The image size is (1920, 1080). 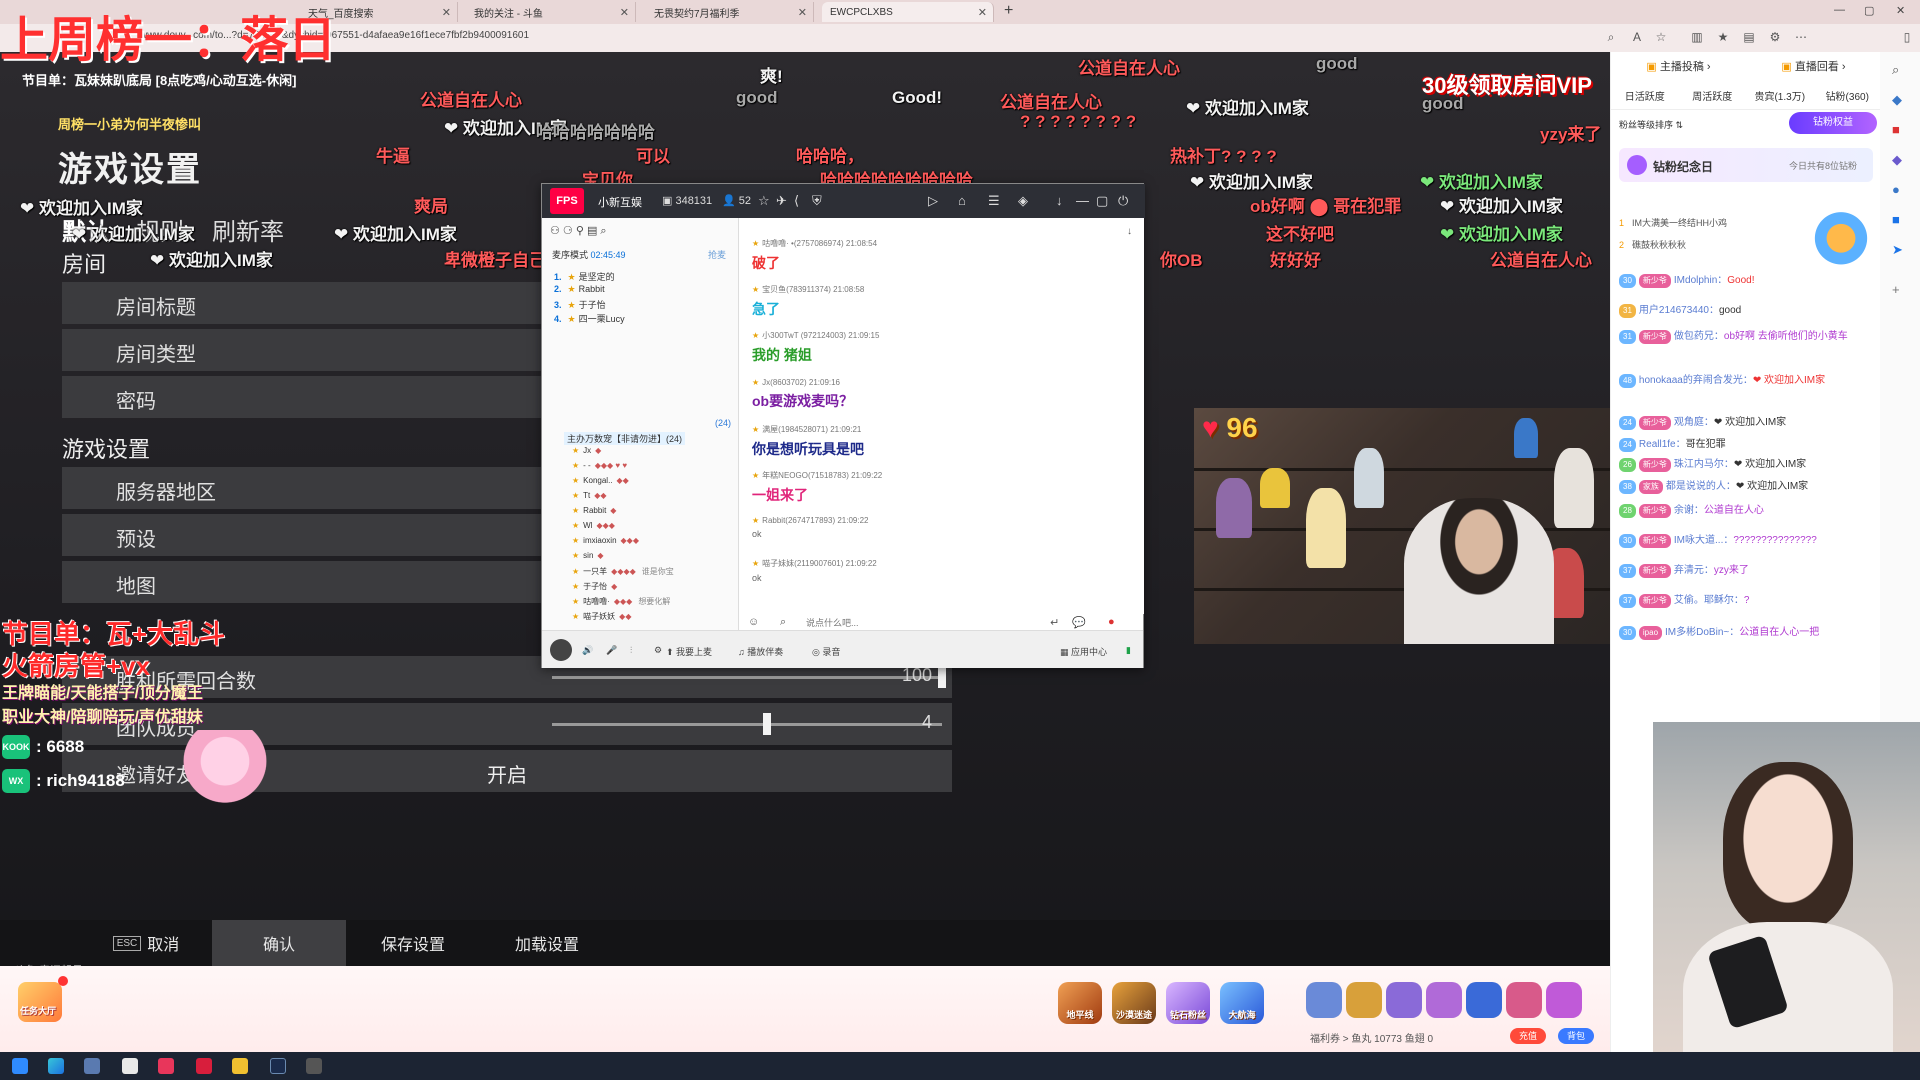 I want to click on read-aloud-icon: A, so click(x=1637, y=37).